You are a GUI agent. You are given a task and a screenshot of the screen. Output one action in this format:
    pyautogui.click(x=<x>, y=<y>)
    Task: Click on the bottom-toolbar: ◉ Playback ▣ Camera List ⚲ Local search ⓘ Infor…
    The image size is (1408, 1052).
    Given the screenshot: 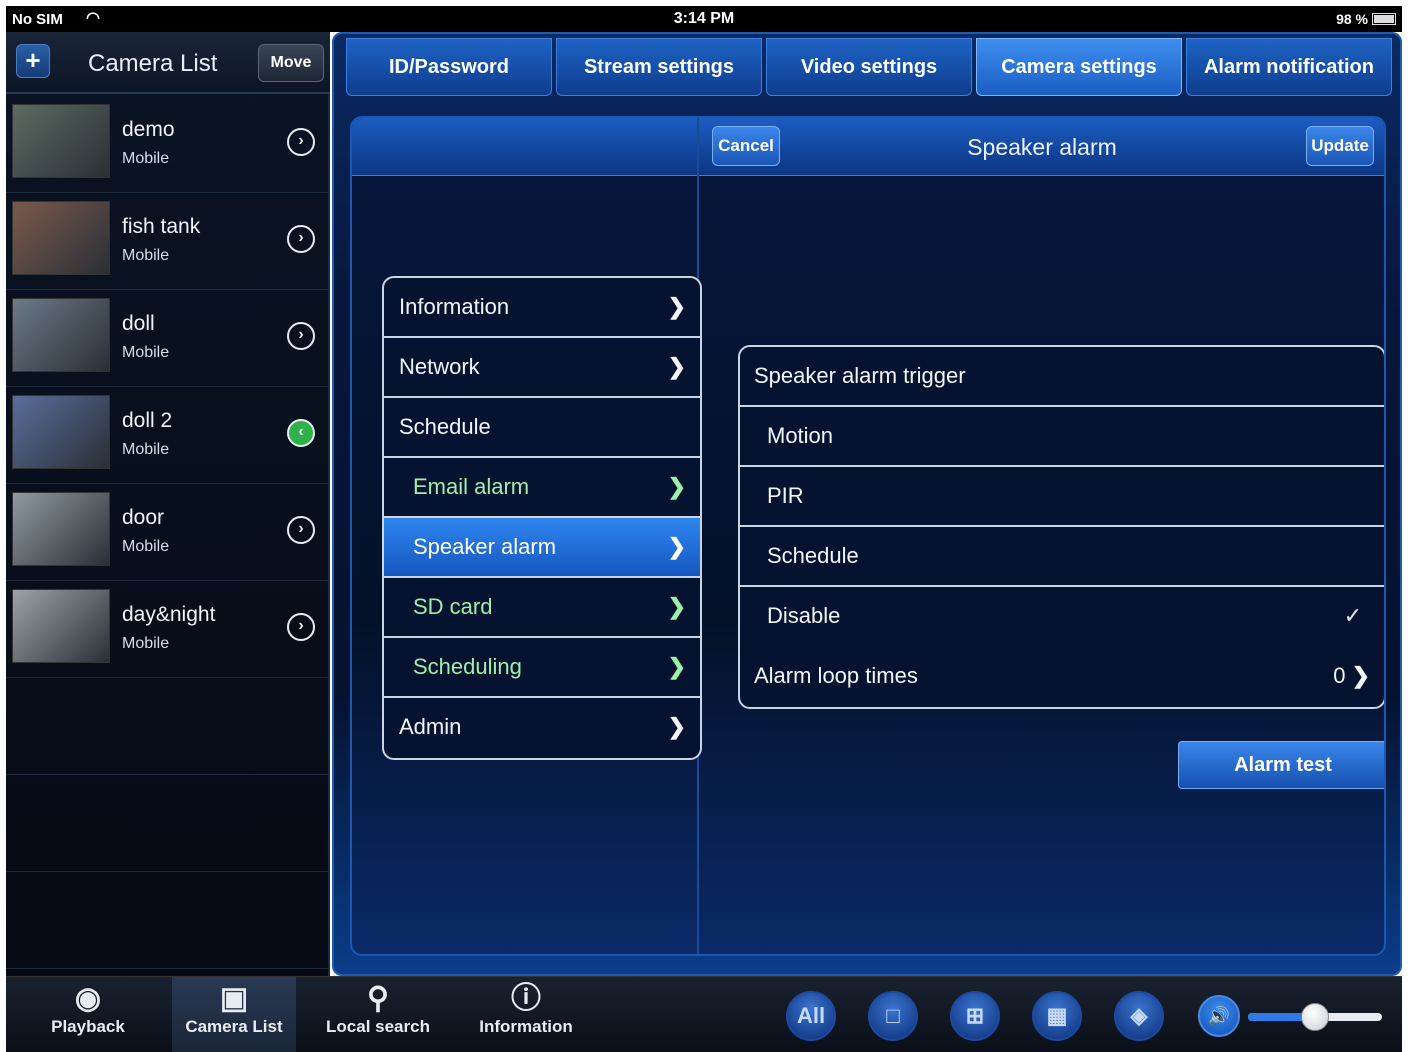 What is the action you would take?
    pyautogui.click(x=704, y=1014)
    